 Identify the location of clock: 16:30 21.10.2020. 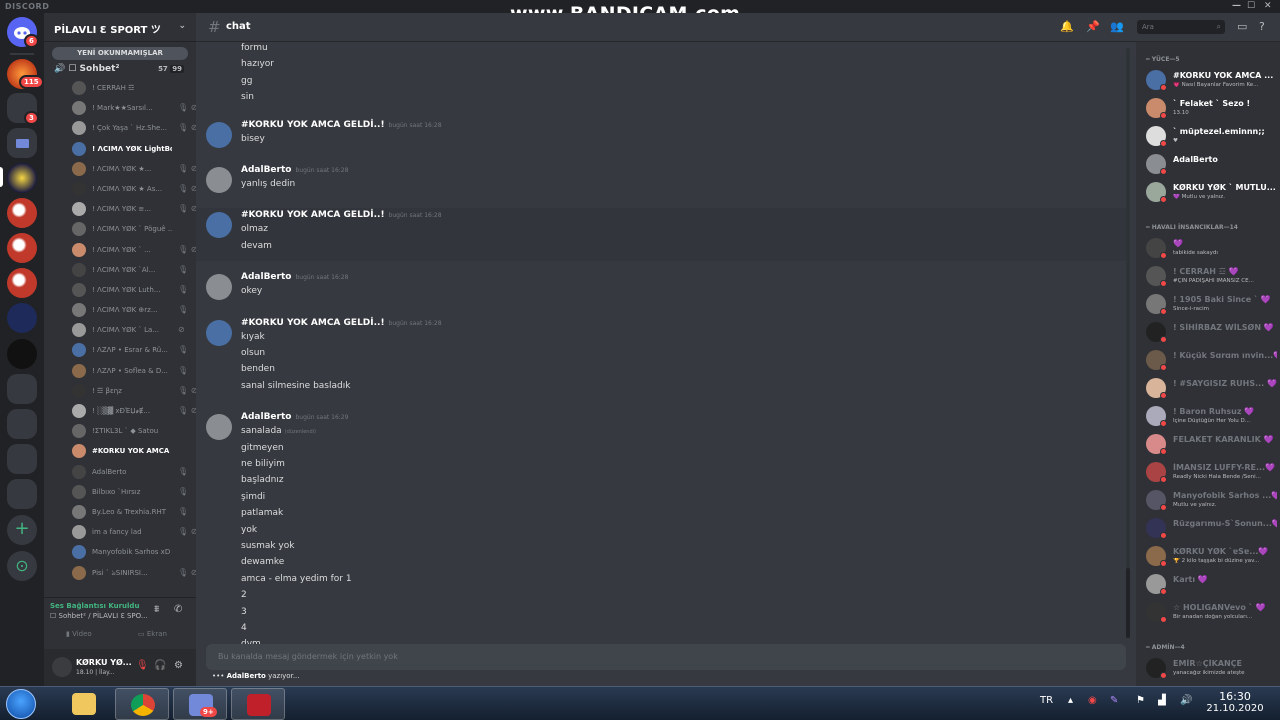
(1235, 702).